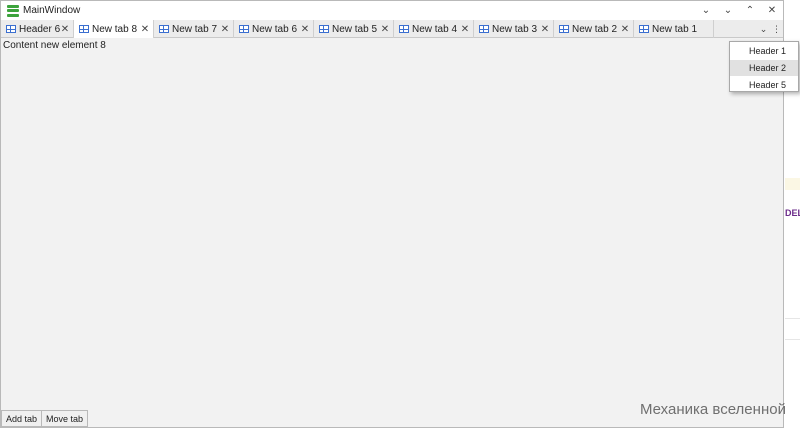  I want to click on collapse-toggle-icon: ⌄, so click(706, 10).